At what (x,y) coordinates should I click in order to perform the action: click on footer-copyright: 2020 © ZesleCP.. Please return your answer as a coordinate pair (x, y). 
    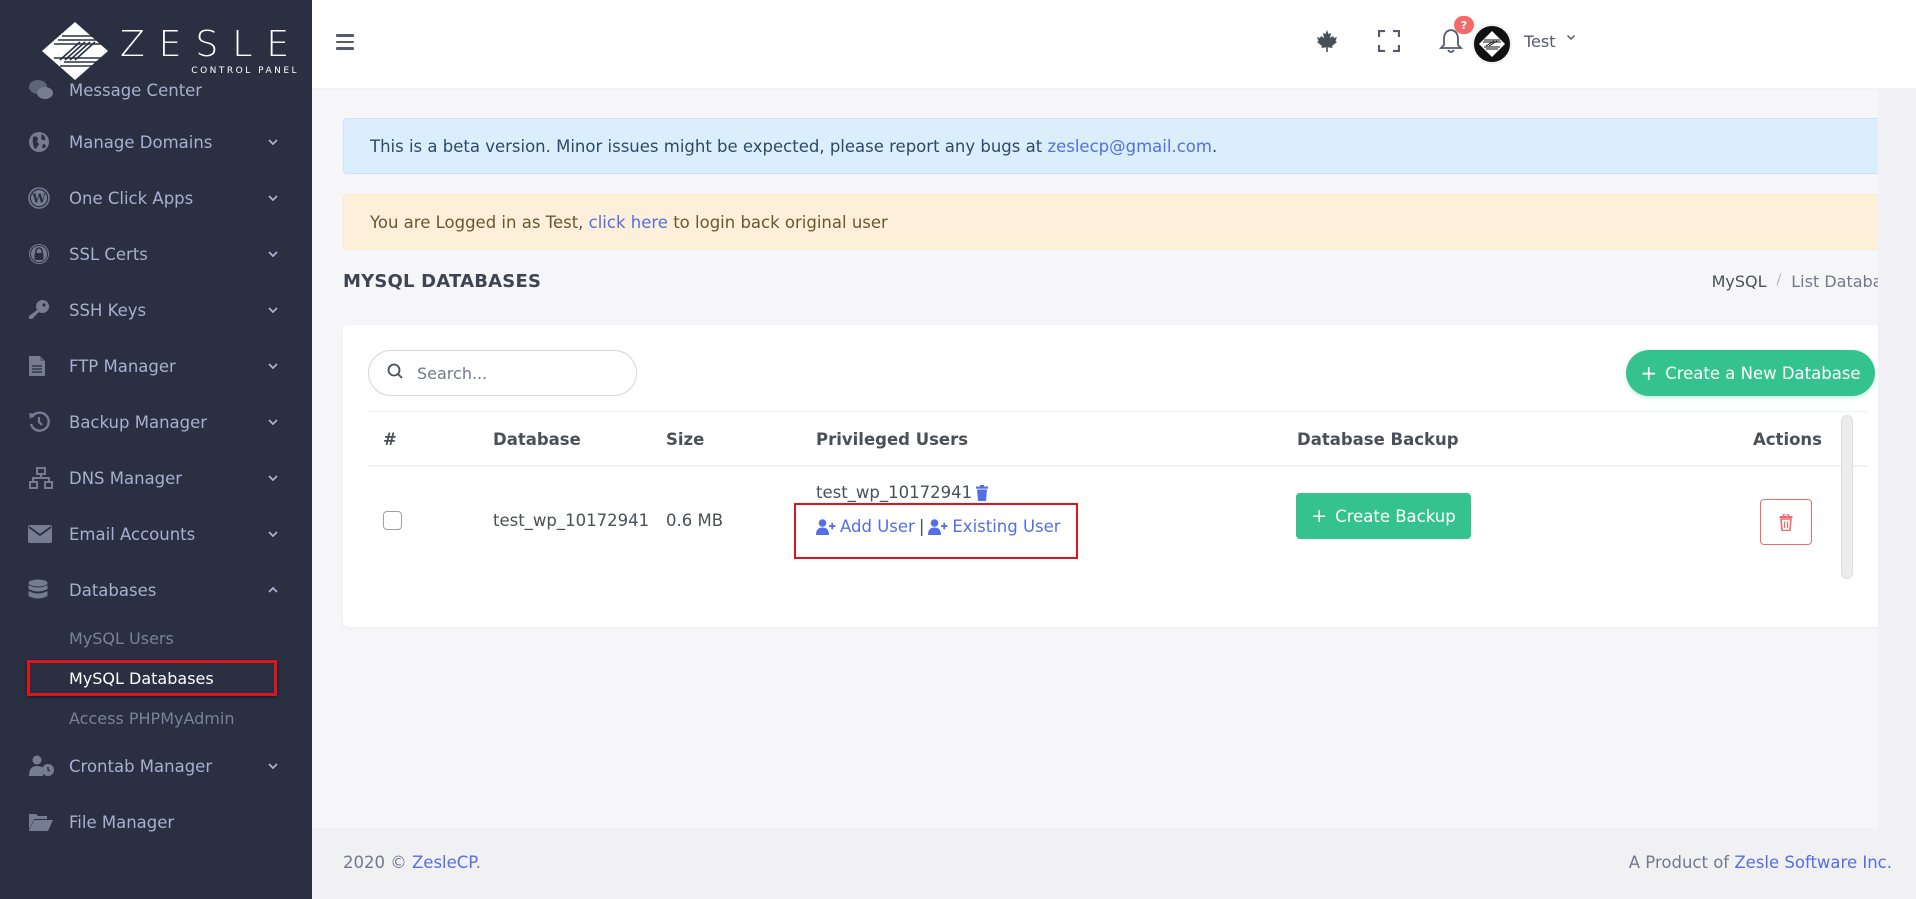
    Looking at the image, I should click on (412, 862).